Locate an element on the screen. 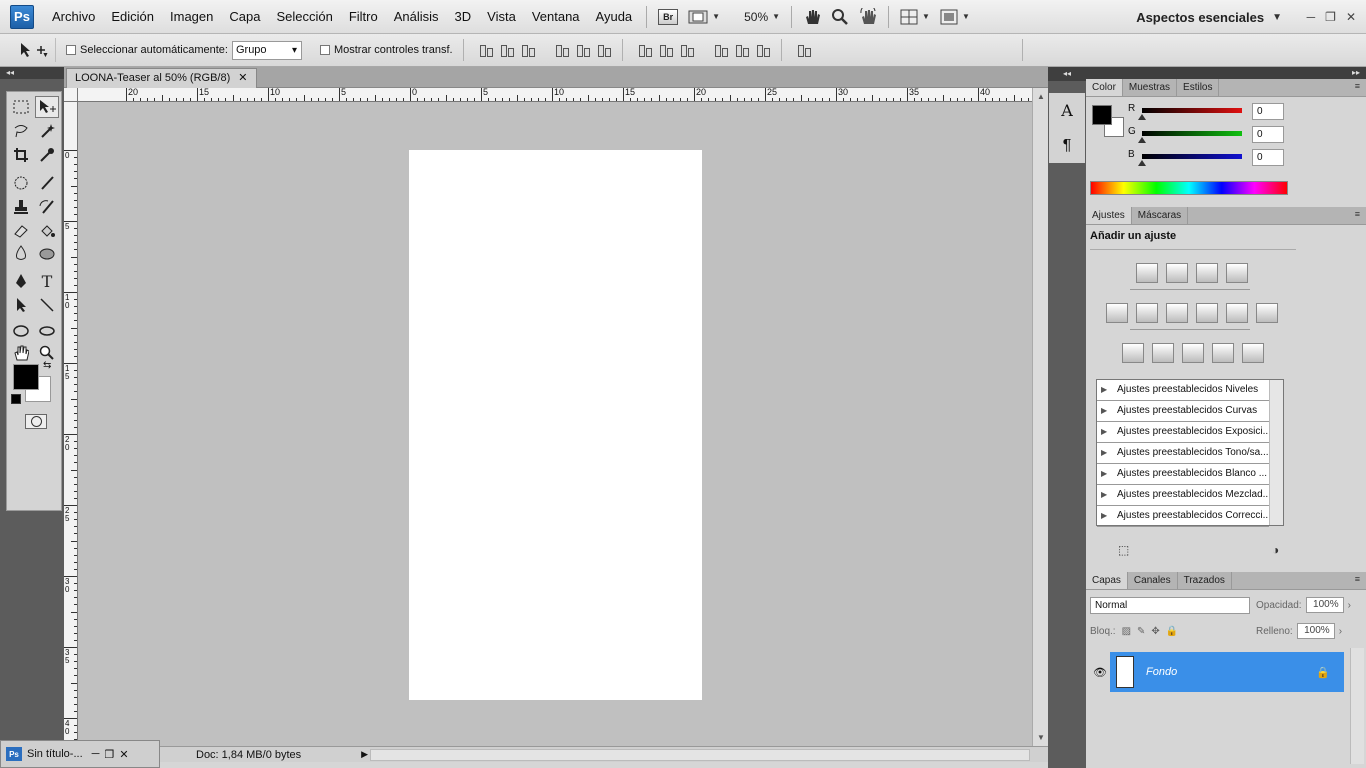 This screenshot has height=768, width=1366. blue-value-input: 0 is located at coordinates (1268, 157).